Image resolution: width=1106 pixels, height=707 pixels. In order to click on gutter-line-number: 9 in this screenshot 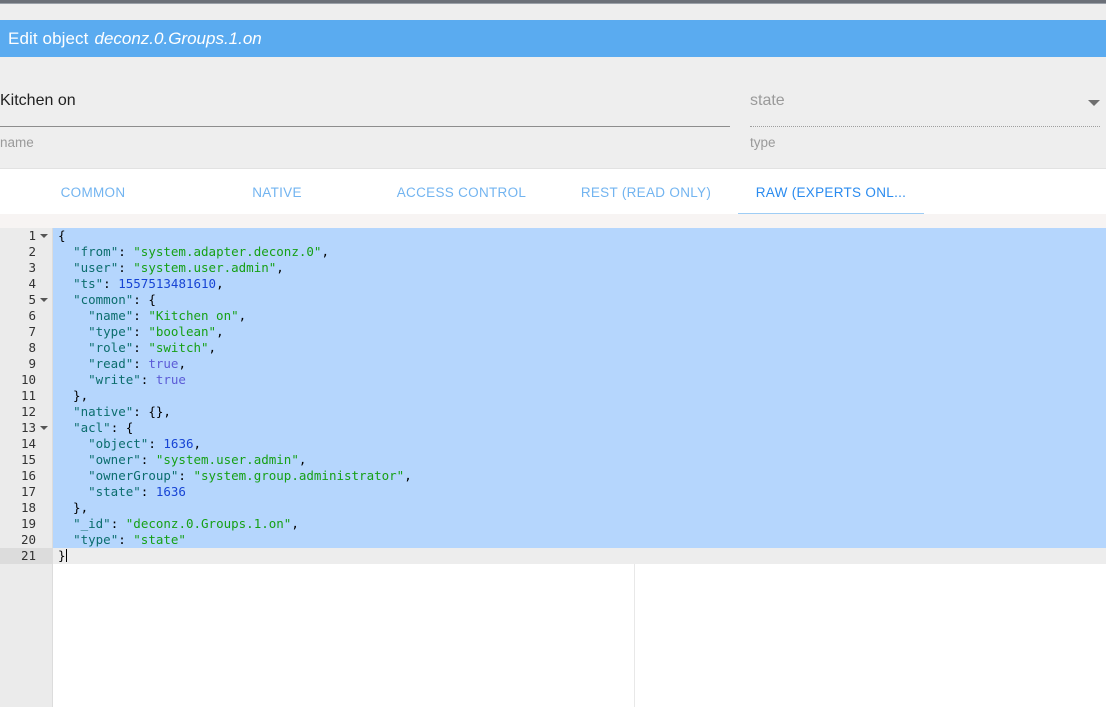, I will do `click(26, 364)`.